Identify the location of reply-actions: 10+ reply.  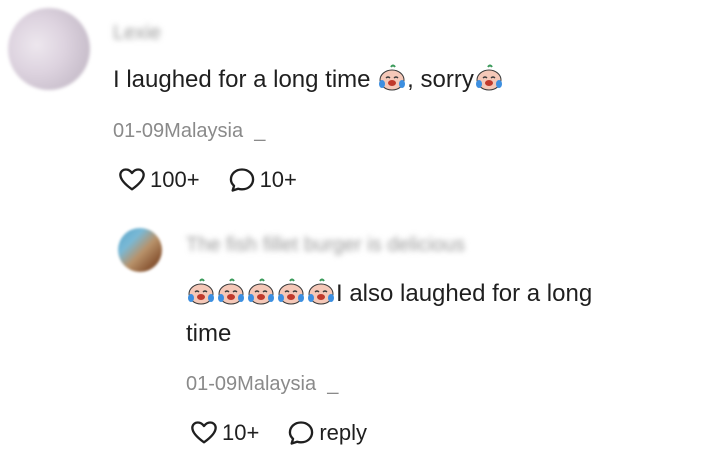
(292, 433).